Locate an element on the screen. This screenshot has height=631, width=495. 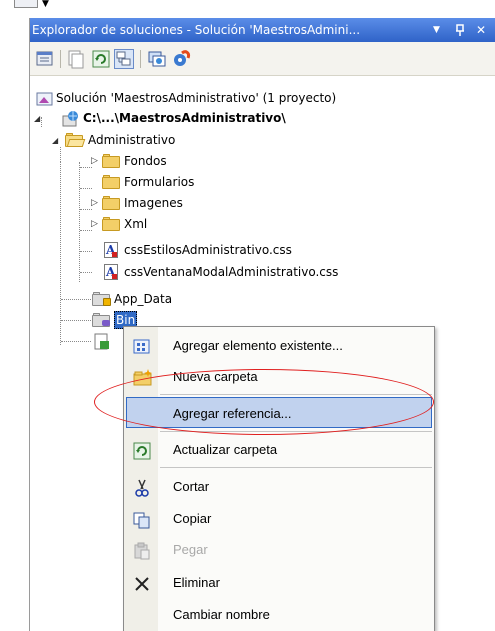
show-all-files-icon is located at coordinates (76, 59).